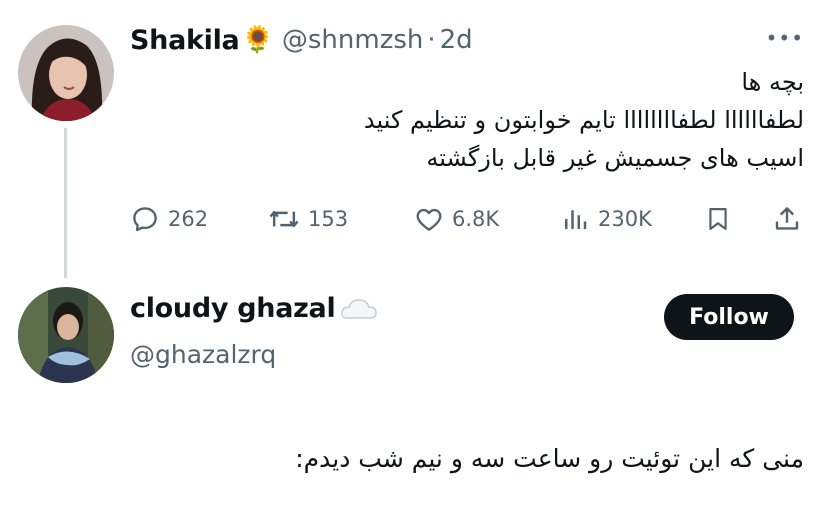 Image resolution: width=828 pixels, height=513 pixels. I want to click on tweet1-handle: @shnmzsh, so click(353, 40).